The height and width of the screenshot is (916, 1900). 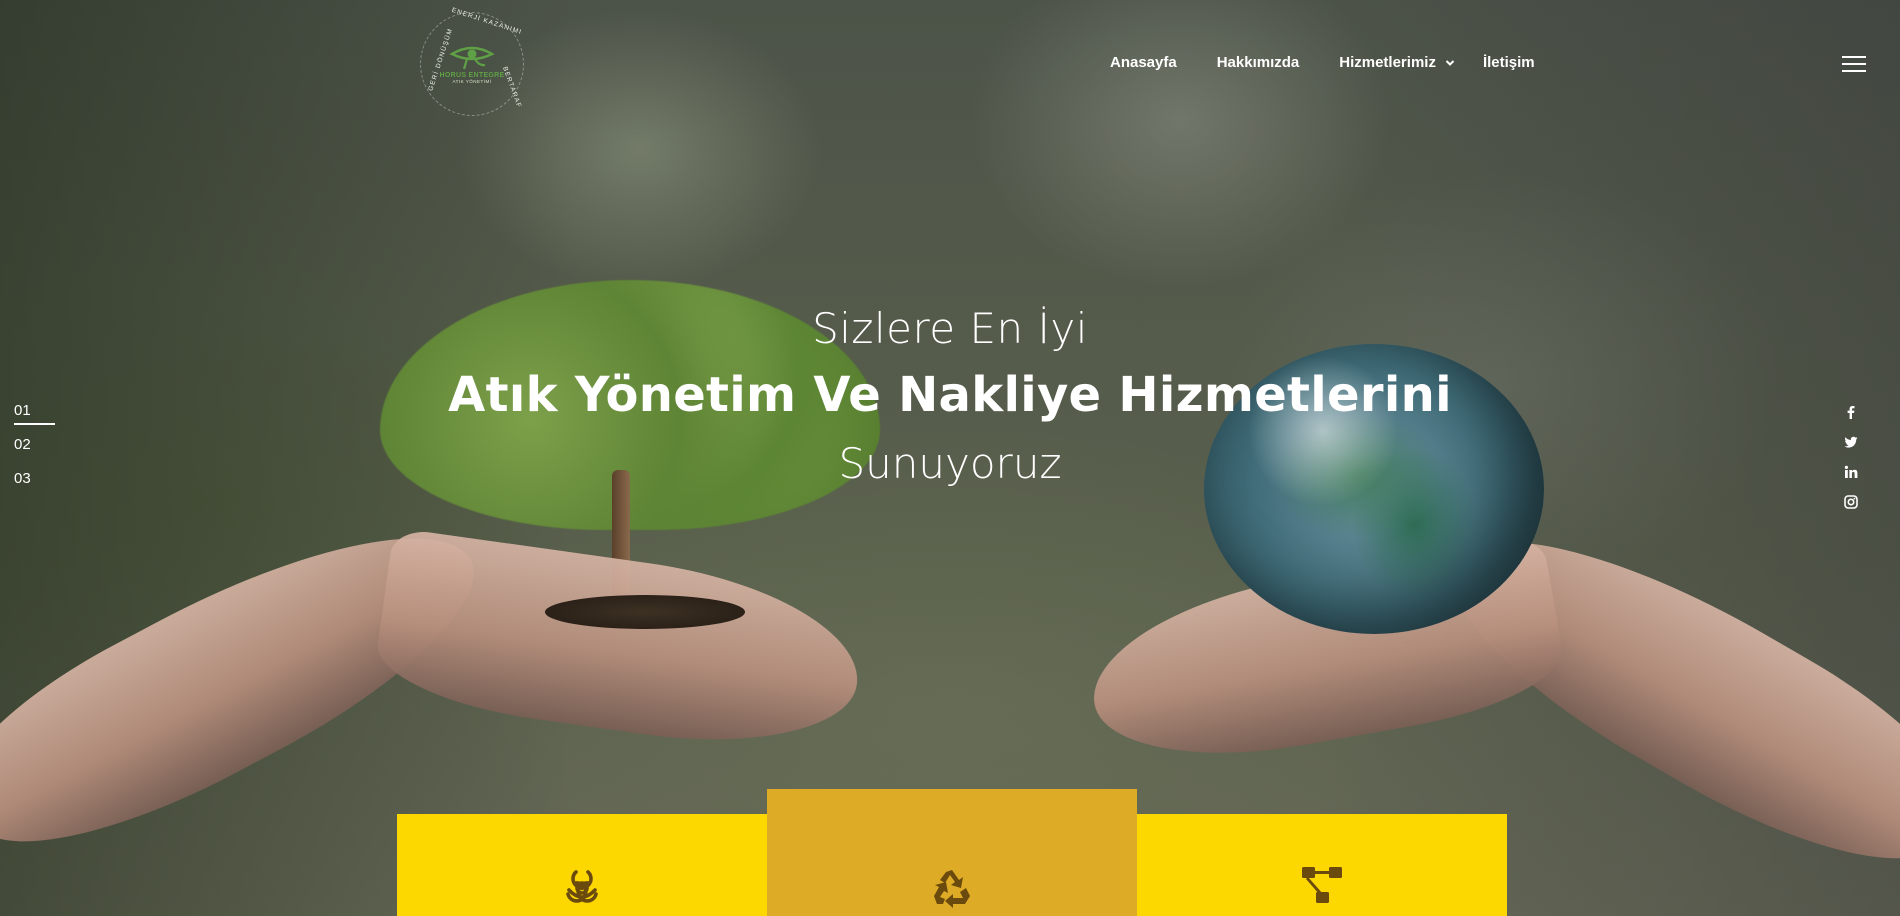 I want to click on hero-line-1: Sizlere En İyi, so click(x=950, y=328).